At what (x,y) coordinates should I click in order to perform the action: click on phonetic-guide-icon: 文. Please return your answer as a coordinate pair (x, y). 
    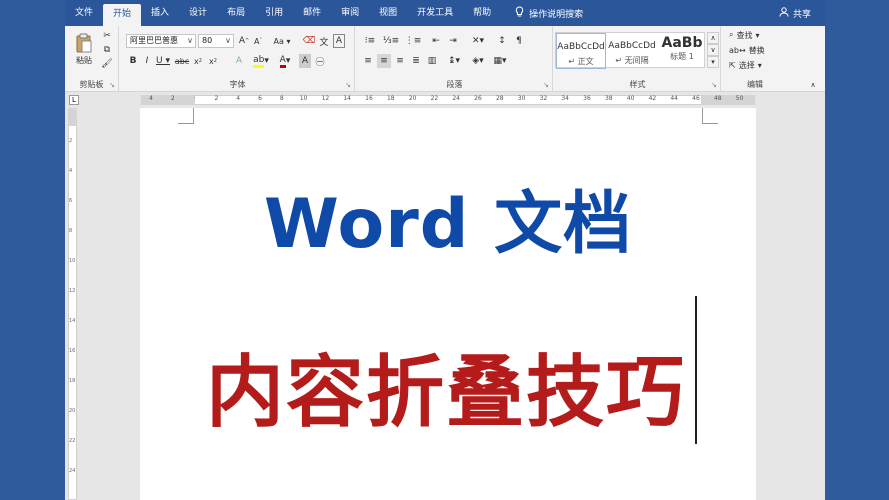
    Looking at the image, I should click on (324, 41).